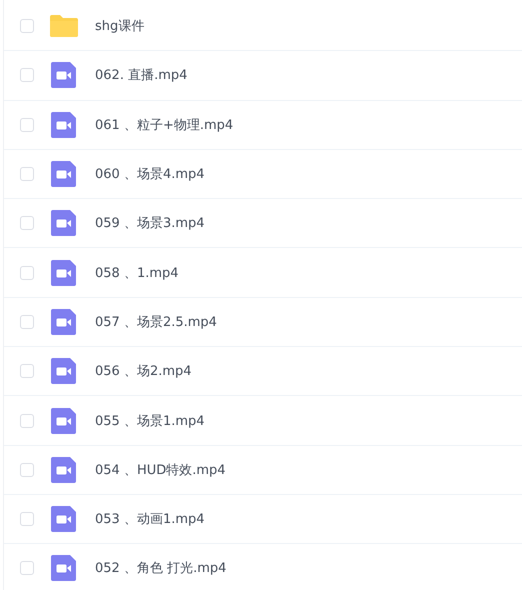  I want to click on file-name: 058 、1.mp4, so click(137, 273).